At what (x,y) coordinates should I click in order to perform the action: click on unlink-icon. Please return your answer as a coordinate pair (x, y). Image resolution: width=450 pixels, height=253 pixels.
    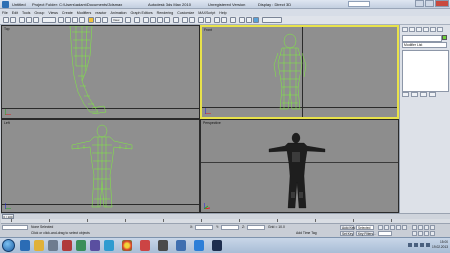
    Looking at the image, I should click on (29, 20).